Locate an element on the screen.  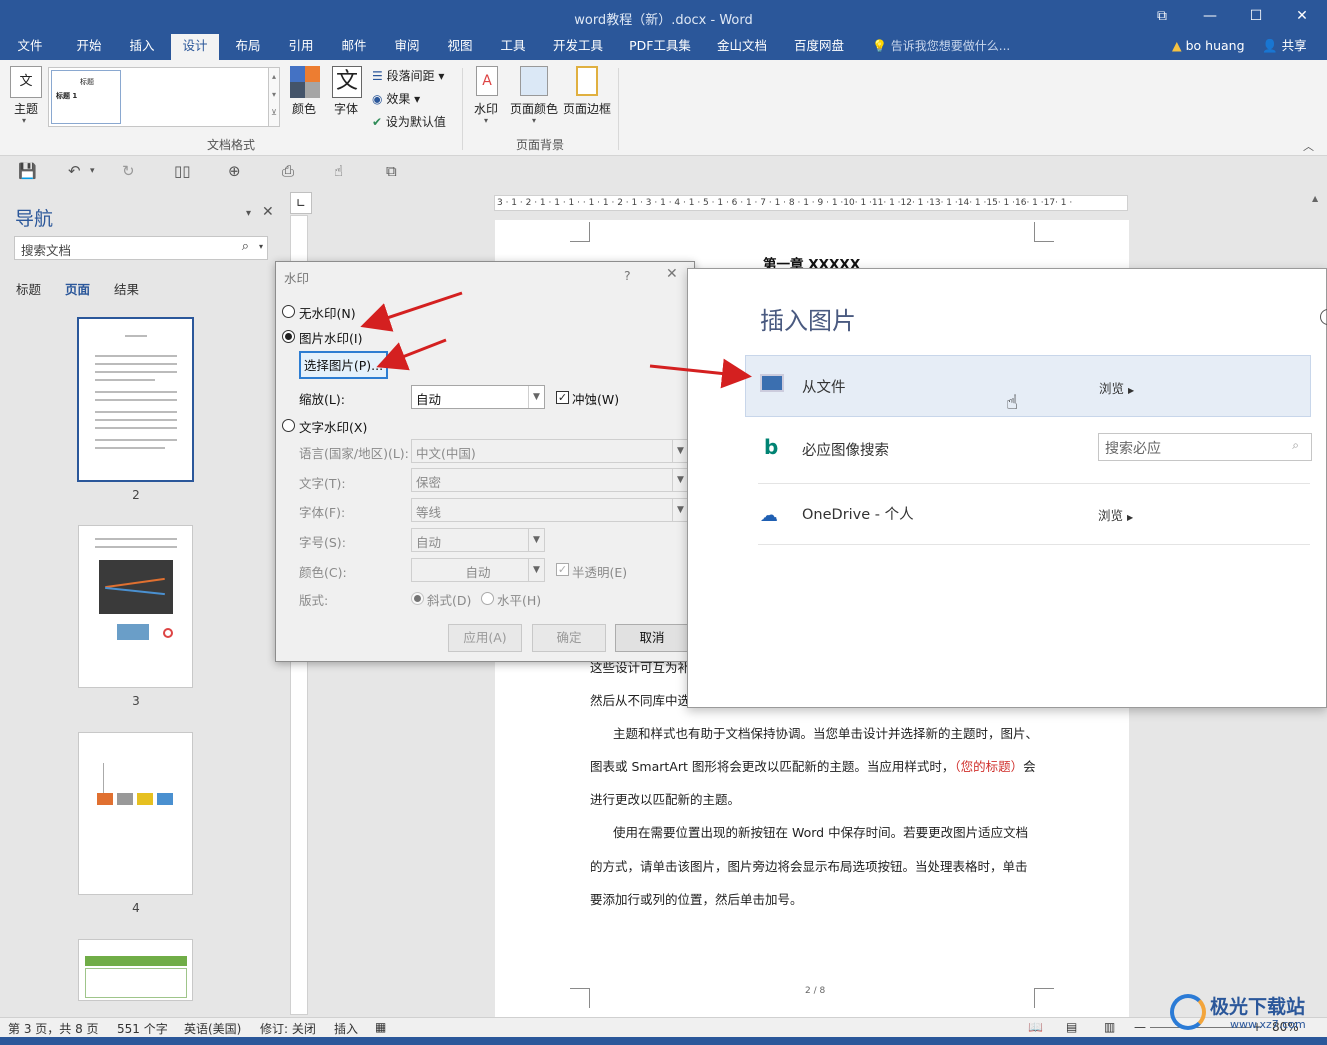
apply-button: 应用(A) is located at coordinates (485, 638).